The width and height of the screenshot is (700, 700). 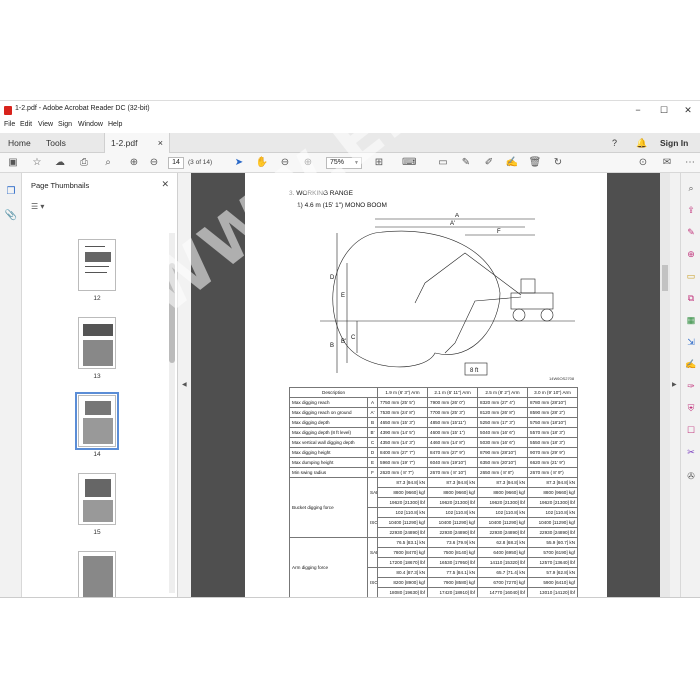 I want to click on tab-document: 1-2.pdf ×, so click(x=137, y=143).